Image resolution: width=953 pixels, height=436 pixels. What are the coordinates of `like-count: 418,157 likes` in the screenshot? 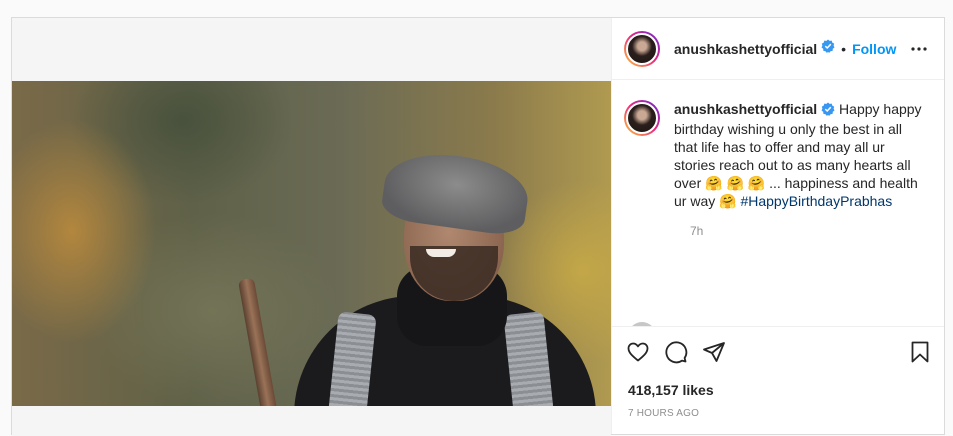 It's located at (778, 390).